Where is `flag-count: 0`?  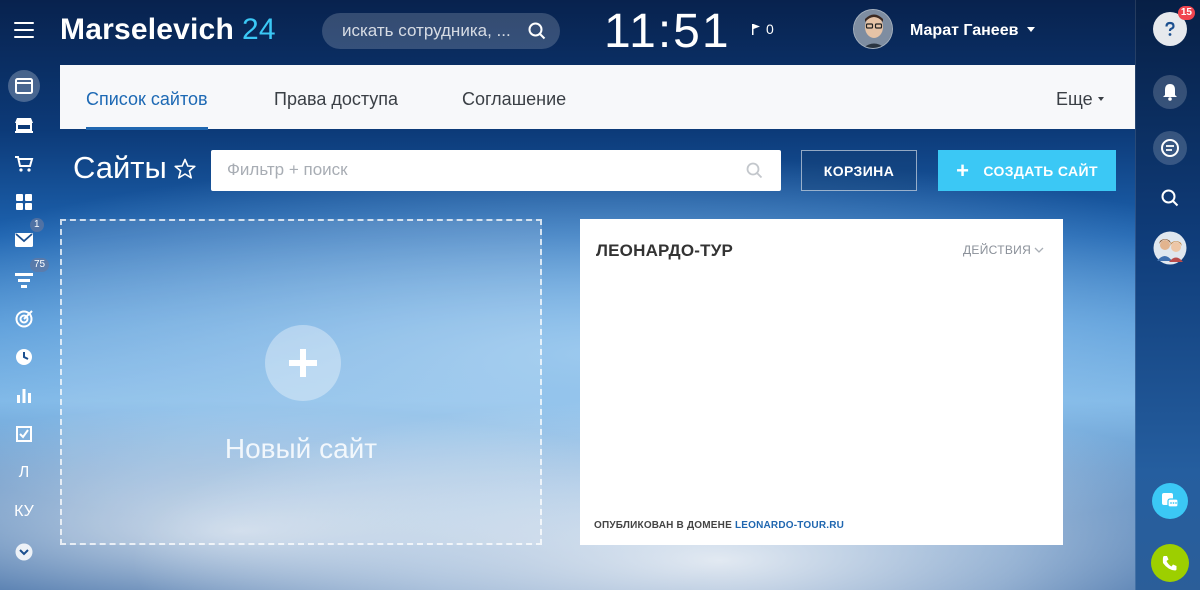
flag-count: 0 is located at coordinates (770, 29).